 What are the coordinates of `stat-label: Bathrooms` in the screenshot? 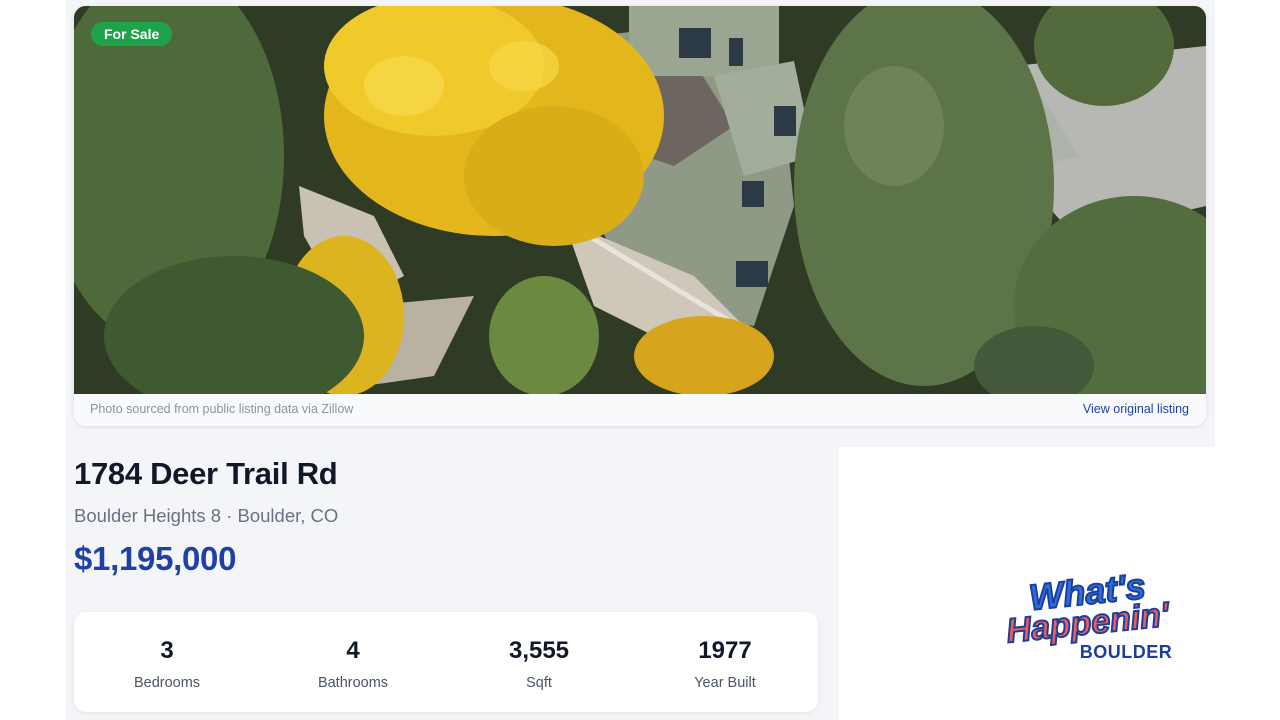 It's located at (353, 683).